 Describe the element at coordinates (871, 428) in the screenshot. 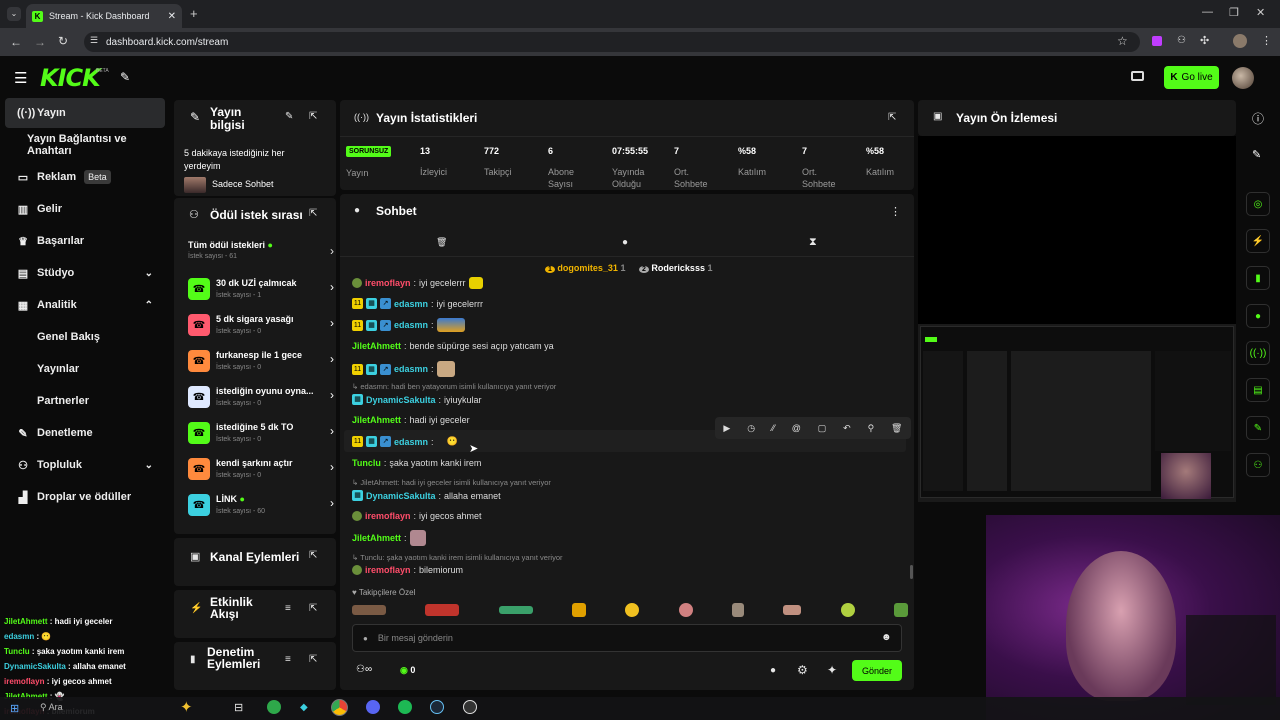

I see `pin-icon: ⚲` at that location.